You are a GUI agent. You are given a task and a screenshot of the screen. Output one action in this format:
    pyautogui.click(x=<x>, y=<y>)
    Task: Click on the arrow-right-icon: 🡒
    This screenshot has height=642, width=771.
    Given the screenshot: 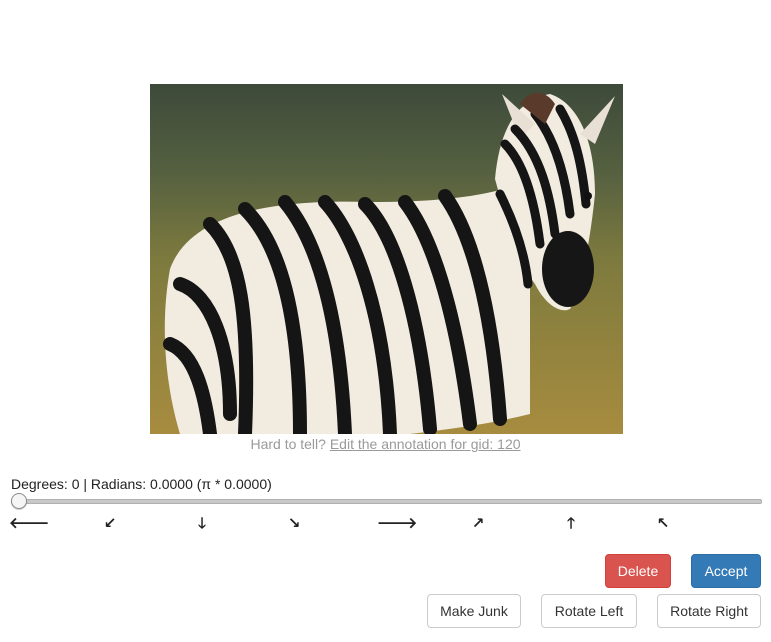 What is the action you would take?
    pyautogui.click(x=397, y=523)
    